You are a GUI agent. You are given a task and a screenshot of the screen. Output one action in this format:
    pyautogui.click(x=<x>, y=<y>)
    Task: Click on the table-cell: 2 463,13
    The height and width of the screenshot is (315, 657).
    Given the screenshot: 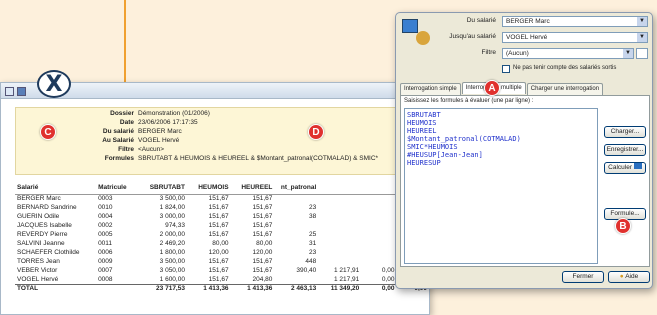 What is the action you would take?
    pyautogui.click(x=296, y=288)
    